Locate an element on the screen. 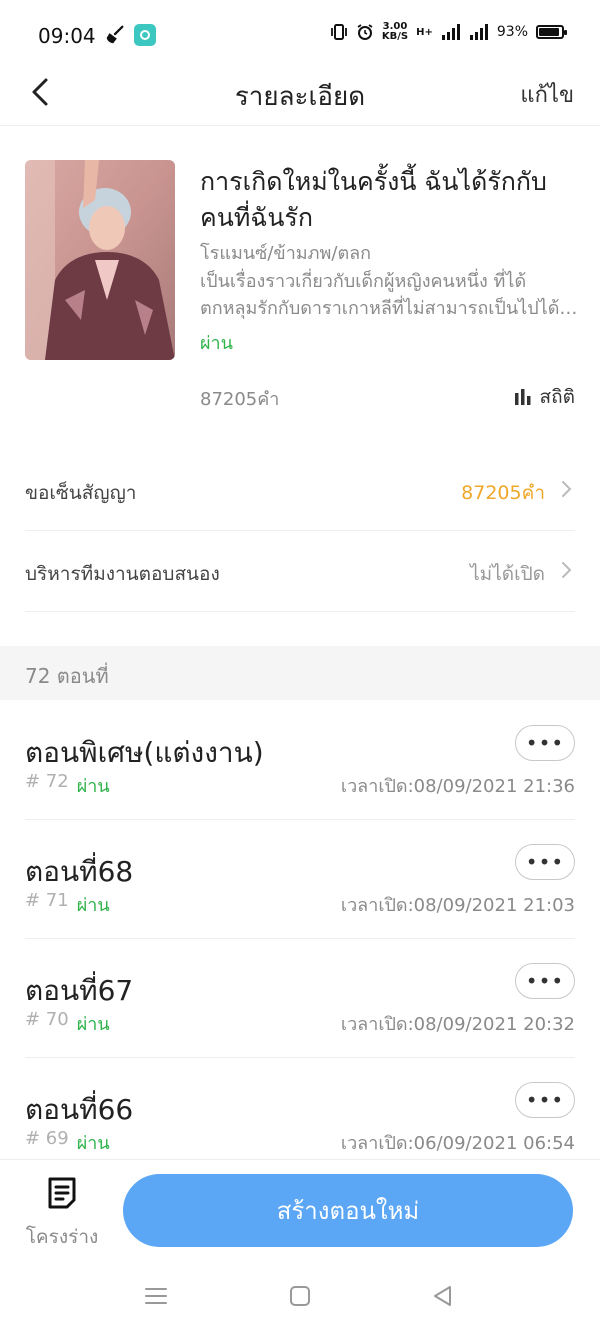 The image size is (600, 1333). chapter-publish-time: เวลาเปิด:08/09/2021 20:32 is located at coordinates (457, 1024).